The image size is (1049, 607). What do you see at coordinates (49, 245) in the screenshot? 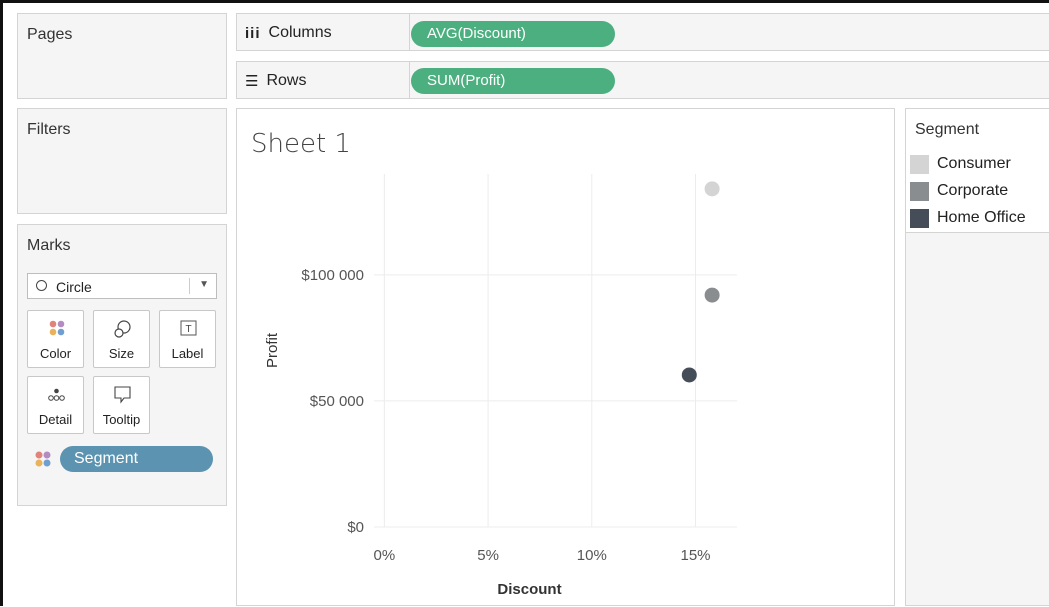
I see `marks-title: Marks` at bounding box center [49, 245].